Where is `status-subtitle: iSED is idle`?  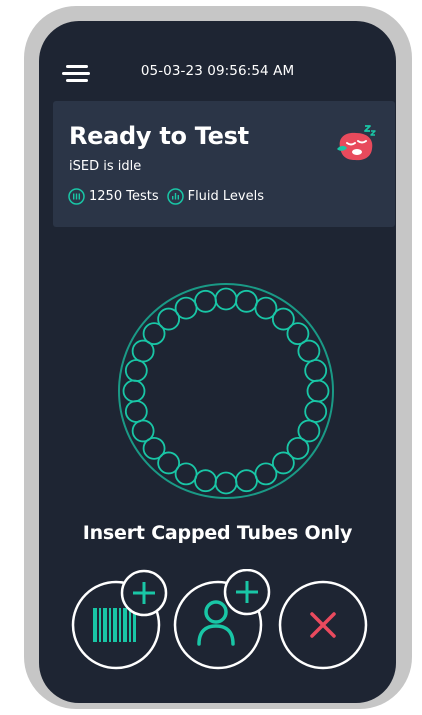
status-subtitle: iSED is idle is located at coordinates (105, 166).